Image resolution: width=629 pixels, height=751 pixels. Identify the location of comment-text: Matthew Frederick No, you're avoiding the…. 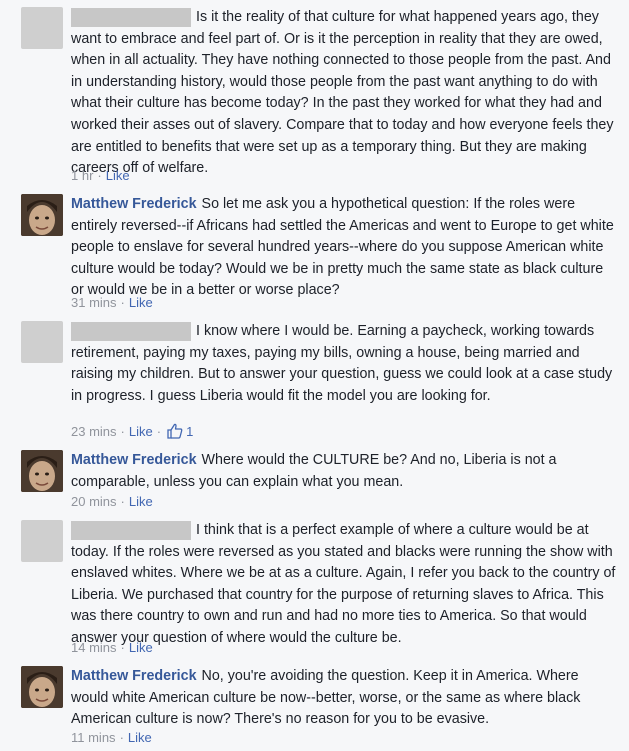
(326, 698).